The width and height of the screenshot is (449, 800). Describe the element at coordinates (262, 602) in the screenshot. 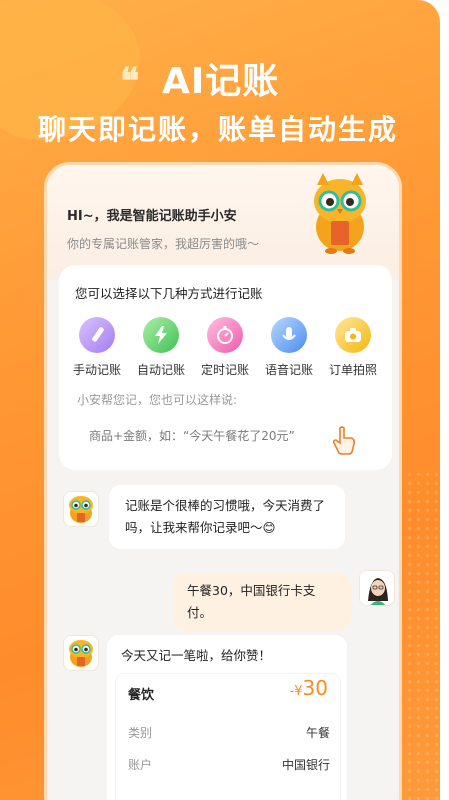

I see `user-message-bubble: 午餐30，中国银行卡支付。` at that location.